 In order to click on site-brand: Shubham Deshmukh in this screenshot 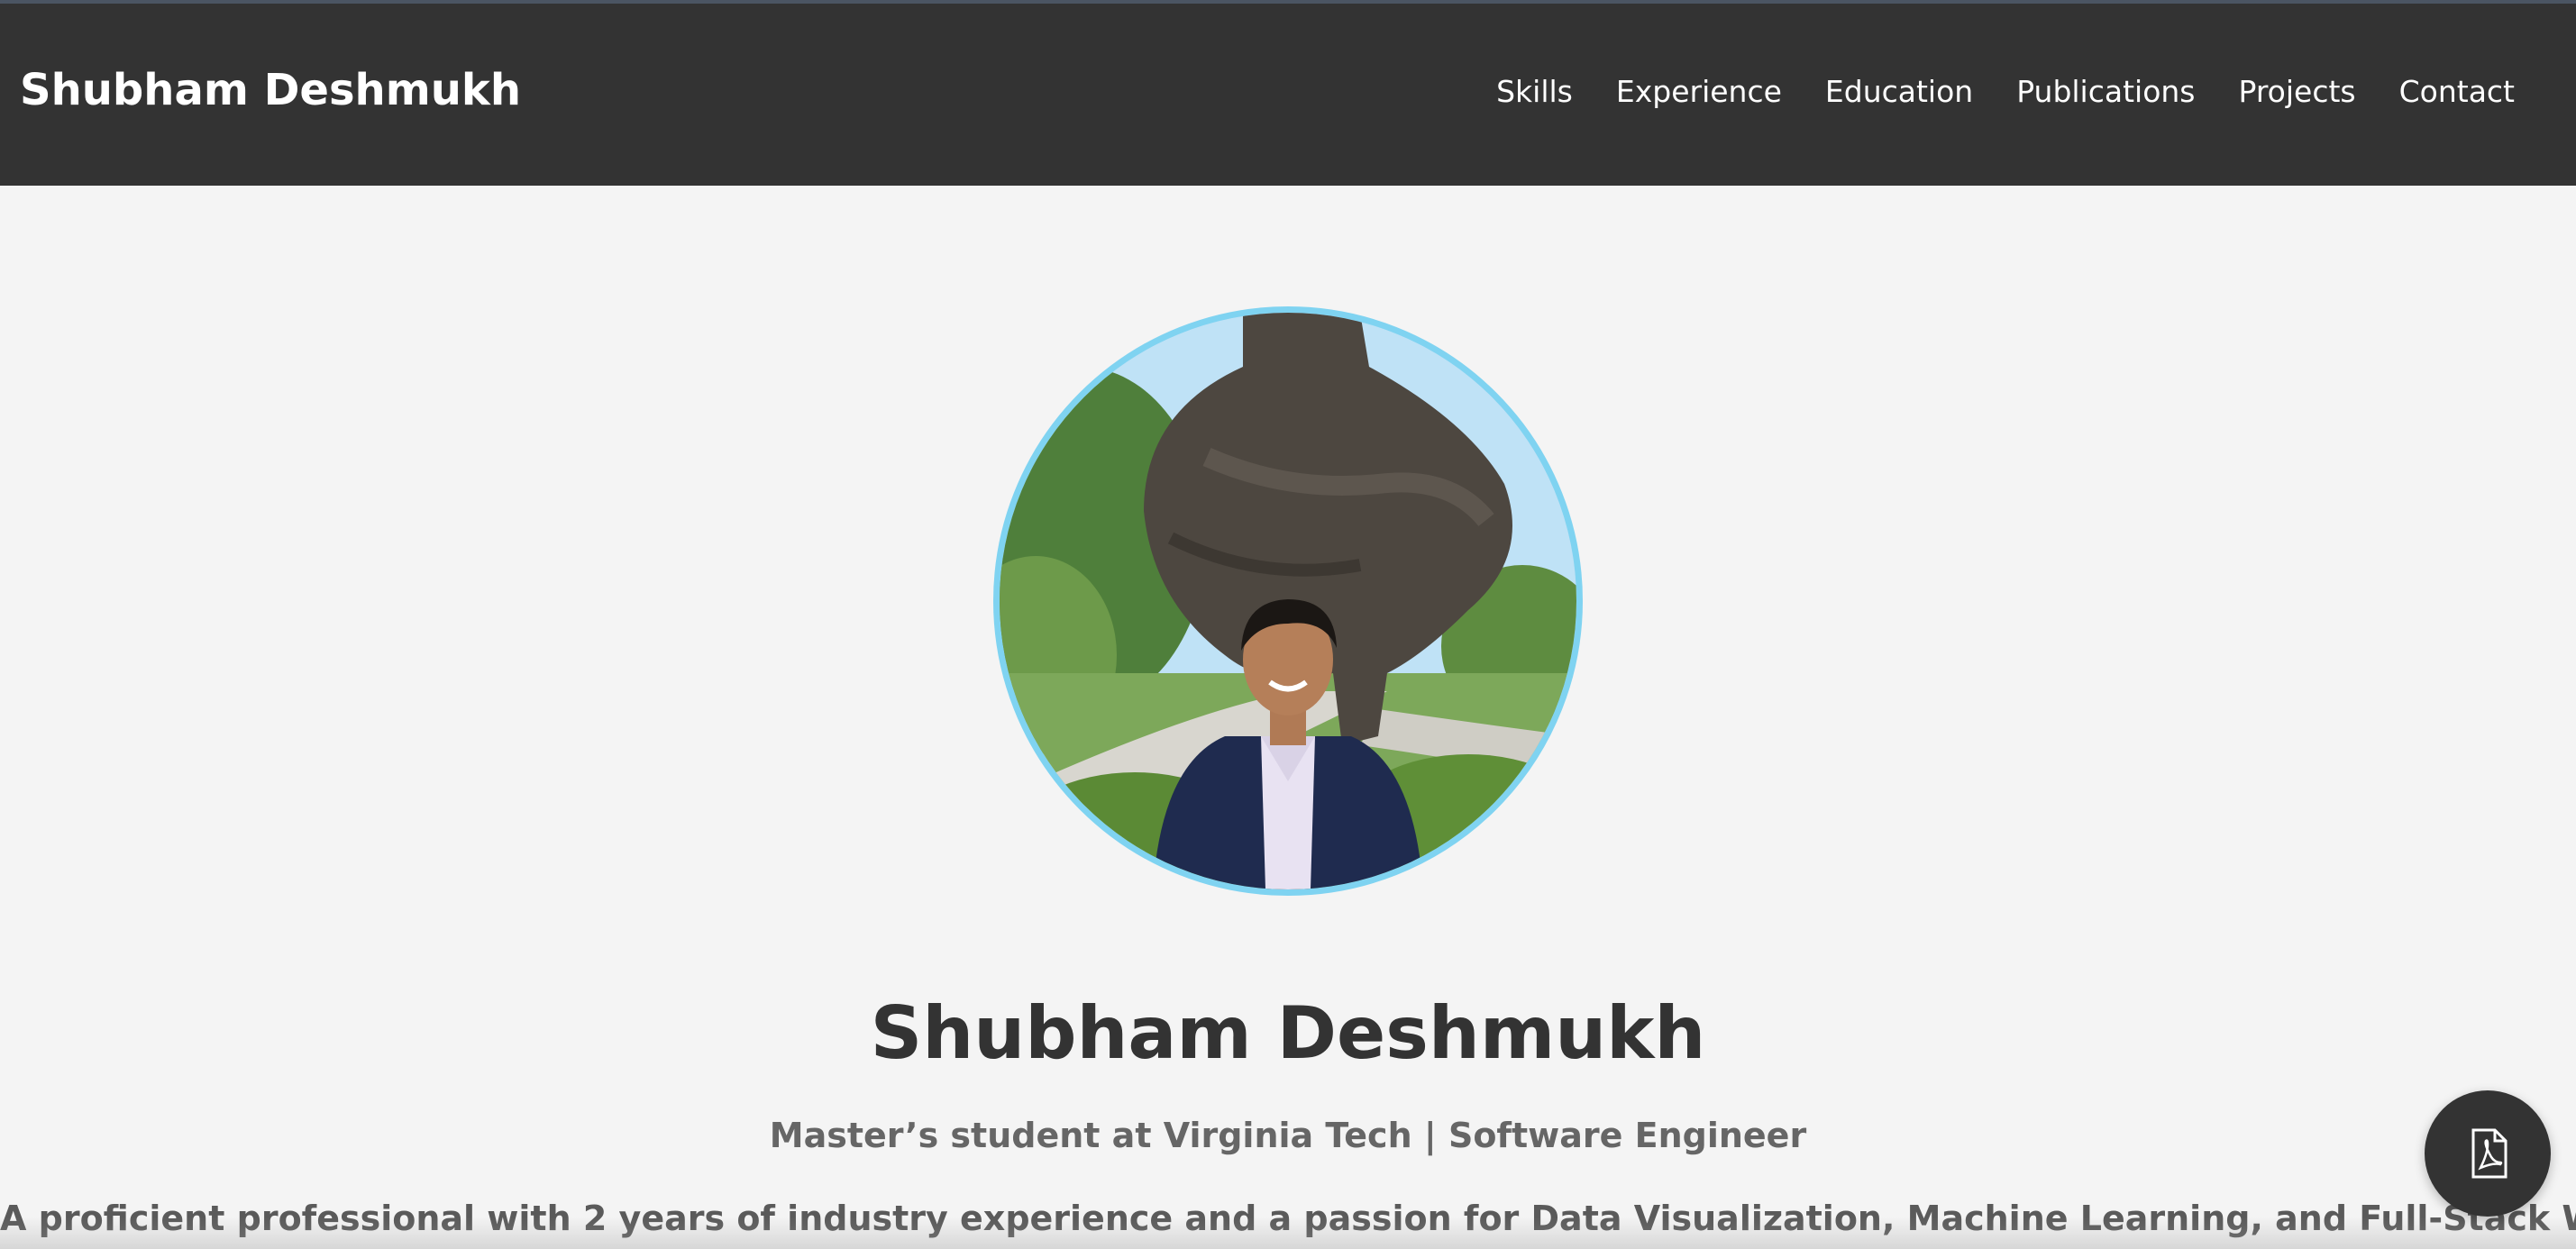, I will do `click(270, 90)`.